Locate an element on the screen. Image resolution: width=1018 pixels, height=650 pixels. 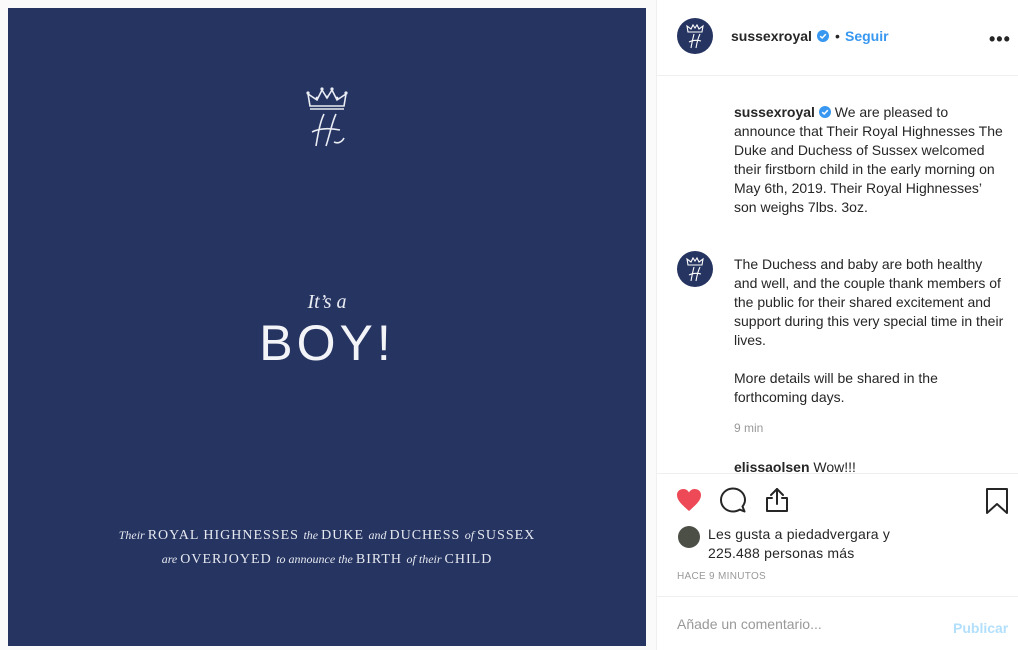
crowned-monogram-icon is located at coordinates (327, 117).